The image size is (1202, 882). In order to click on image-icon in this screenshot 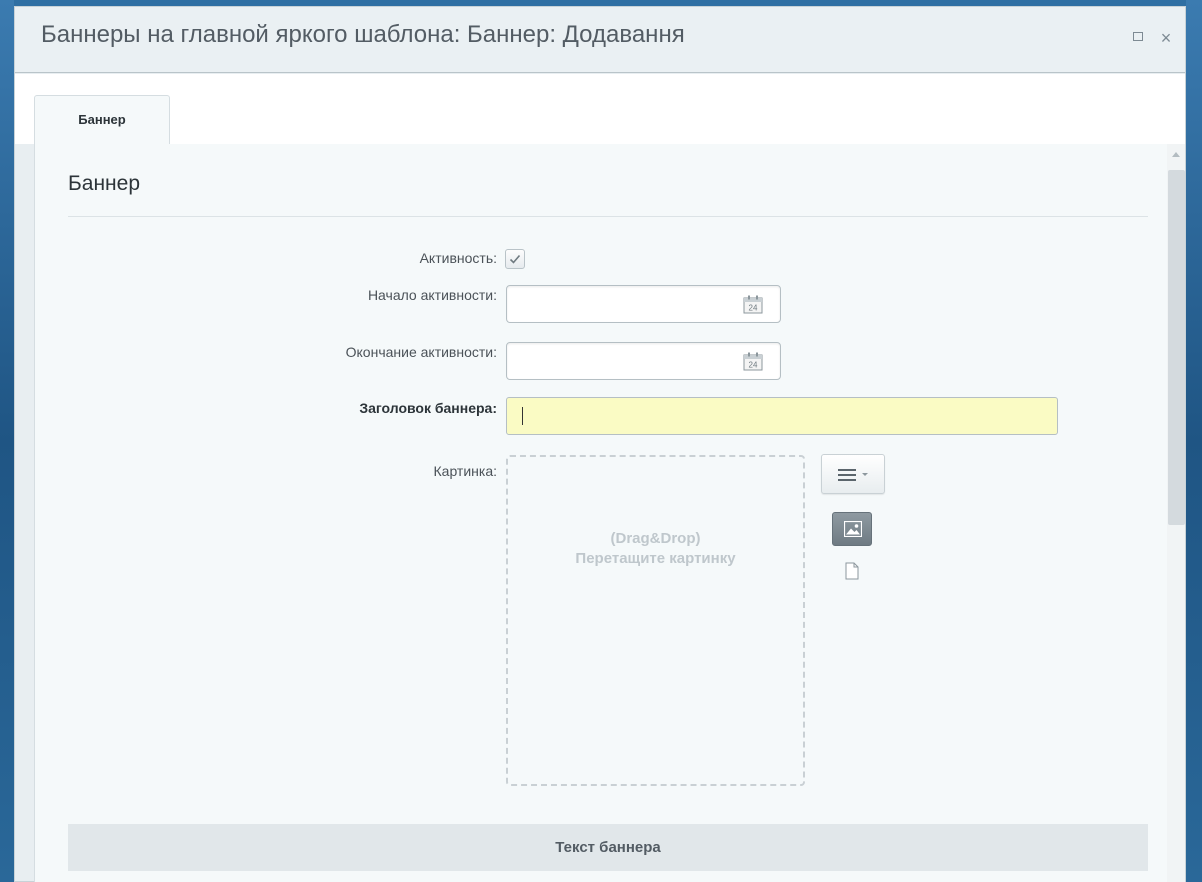, I will do `click(853, 529)`.